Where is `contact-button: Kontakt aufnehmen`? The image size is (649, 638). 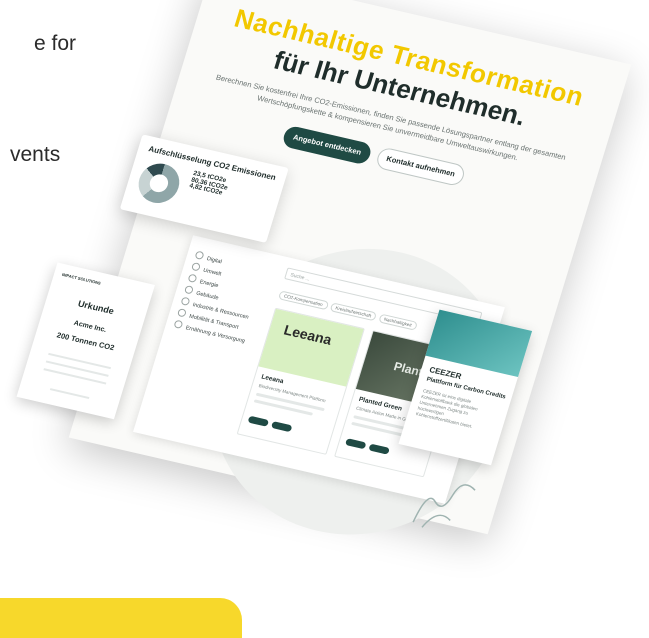 contact-button: Kontakt aufnehmen is located at coordinates (420, 167).